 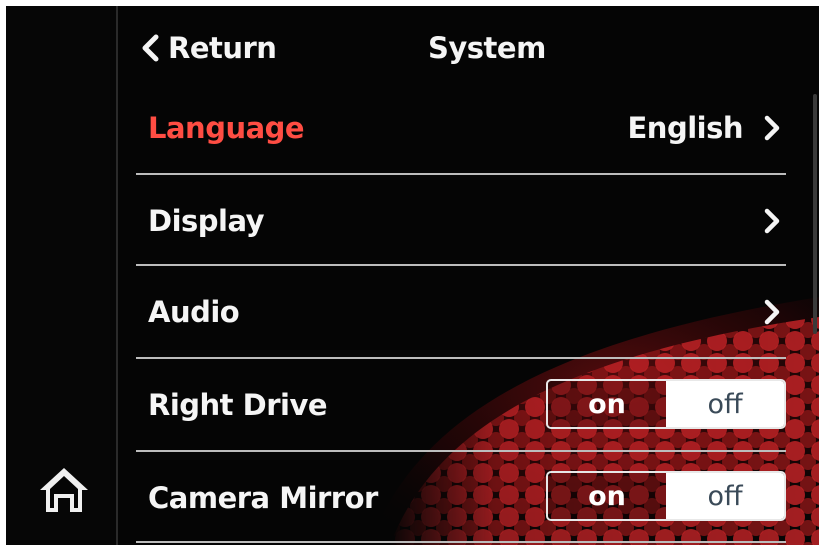 I want to click on sidebar-divider, so click(x=117, y=275).